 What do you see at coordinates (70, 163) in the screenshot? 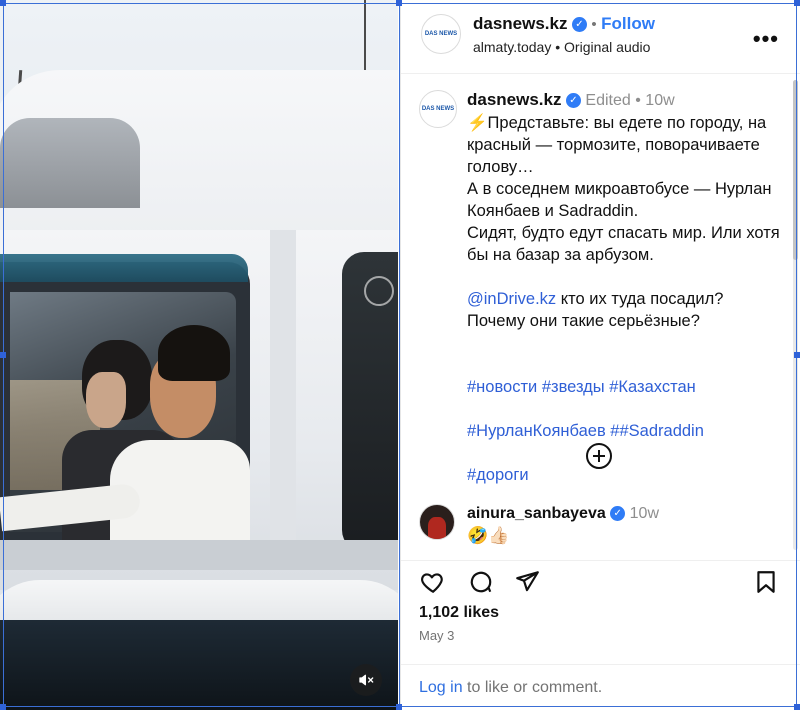
I see `roof-equipment` at bounding box center [70, 163].